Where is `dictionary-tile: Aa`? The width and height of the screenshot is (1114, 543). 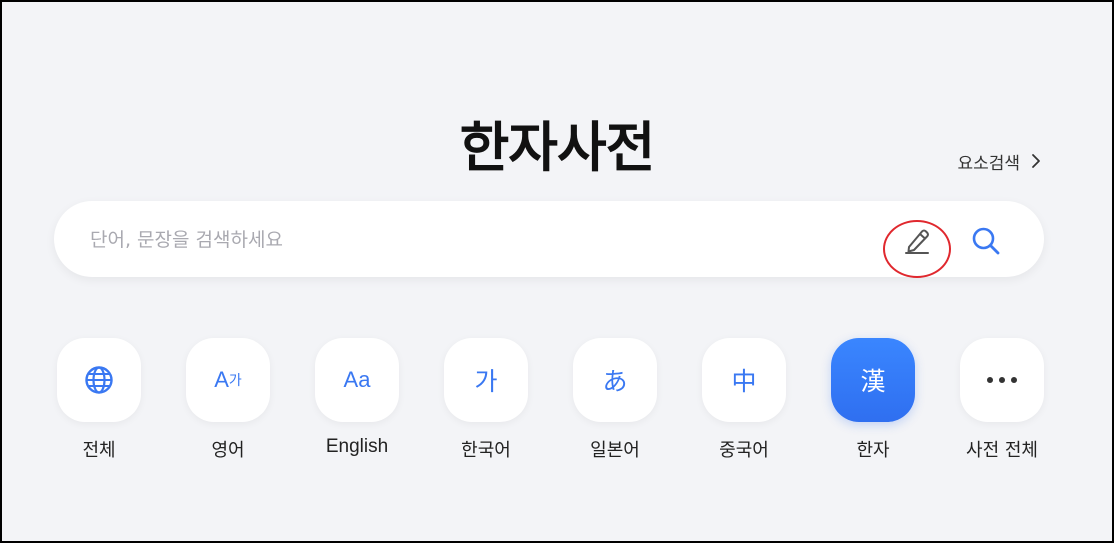
dictionary-tile: Aa is located at coordinates (357, 380).